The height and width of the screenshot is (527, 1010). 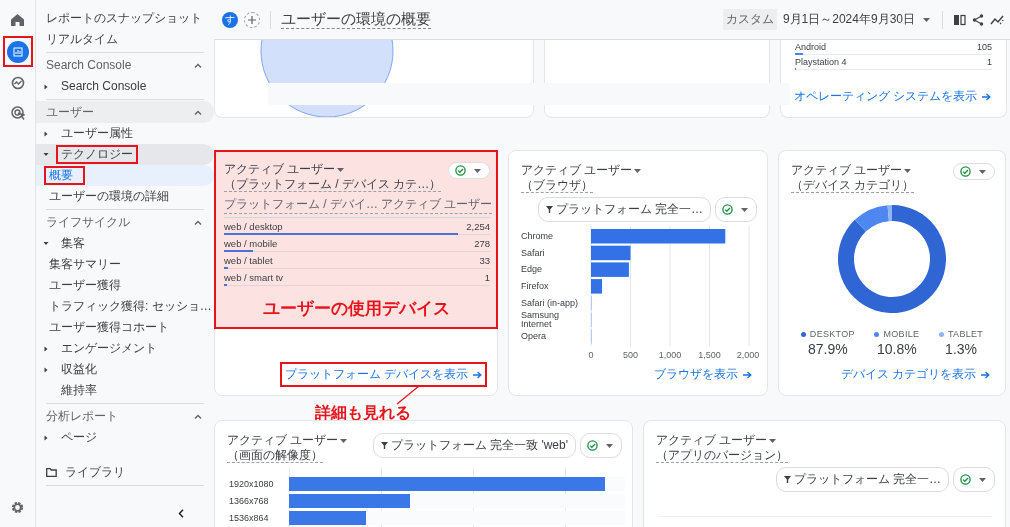 I want to click on nav-folder: 維持率, so click(x=125, y=390).